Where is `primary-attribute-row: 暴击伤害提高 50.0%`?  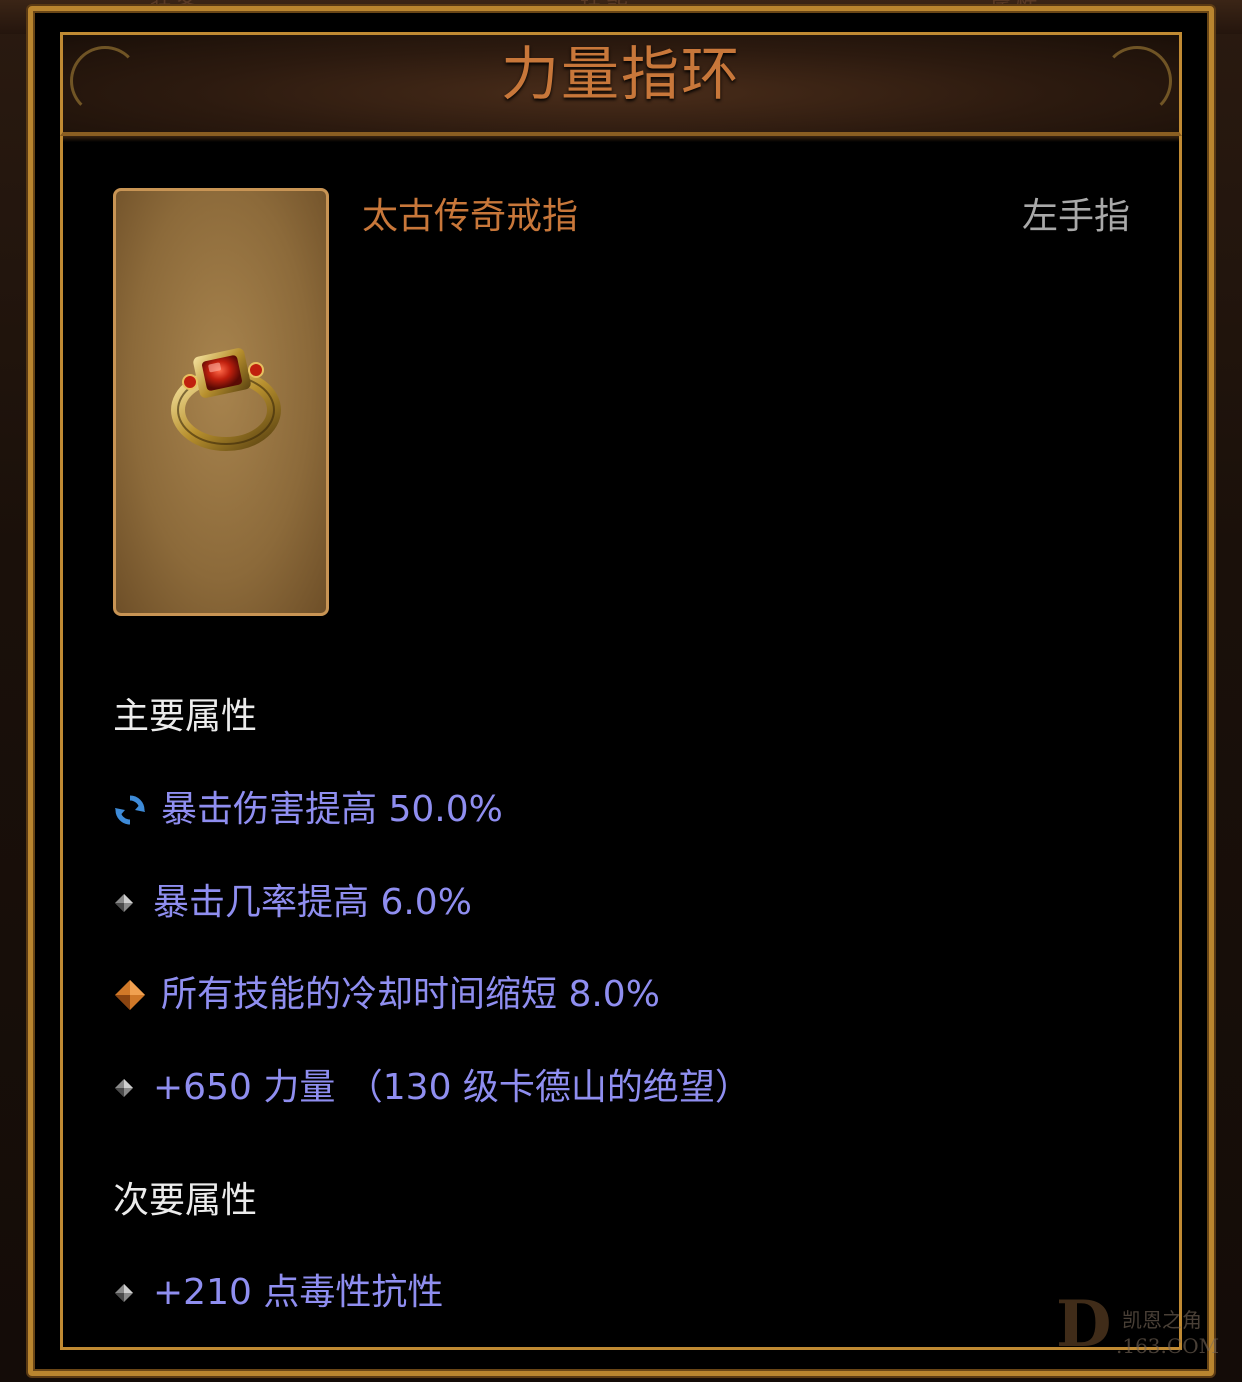 primary-attribute-row: 暴击伤害提高 50.0% is located at coordinates (308, 810).